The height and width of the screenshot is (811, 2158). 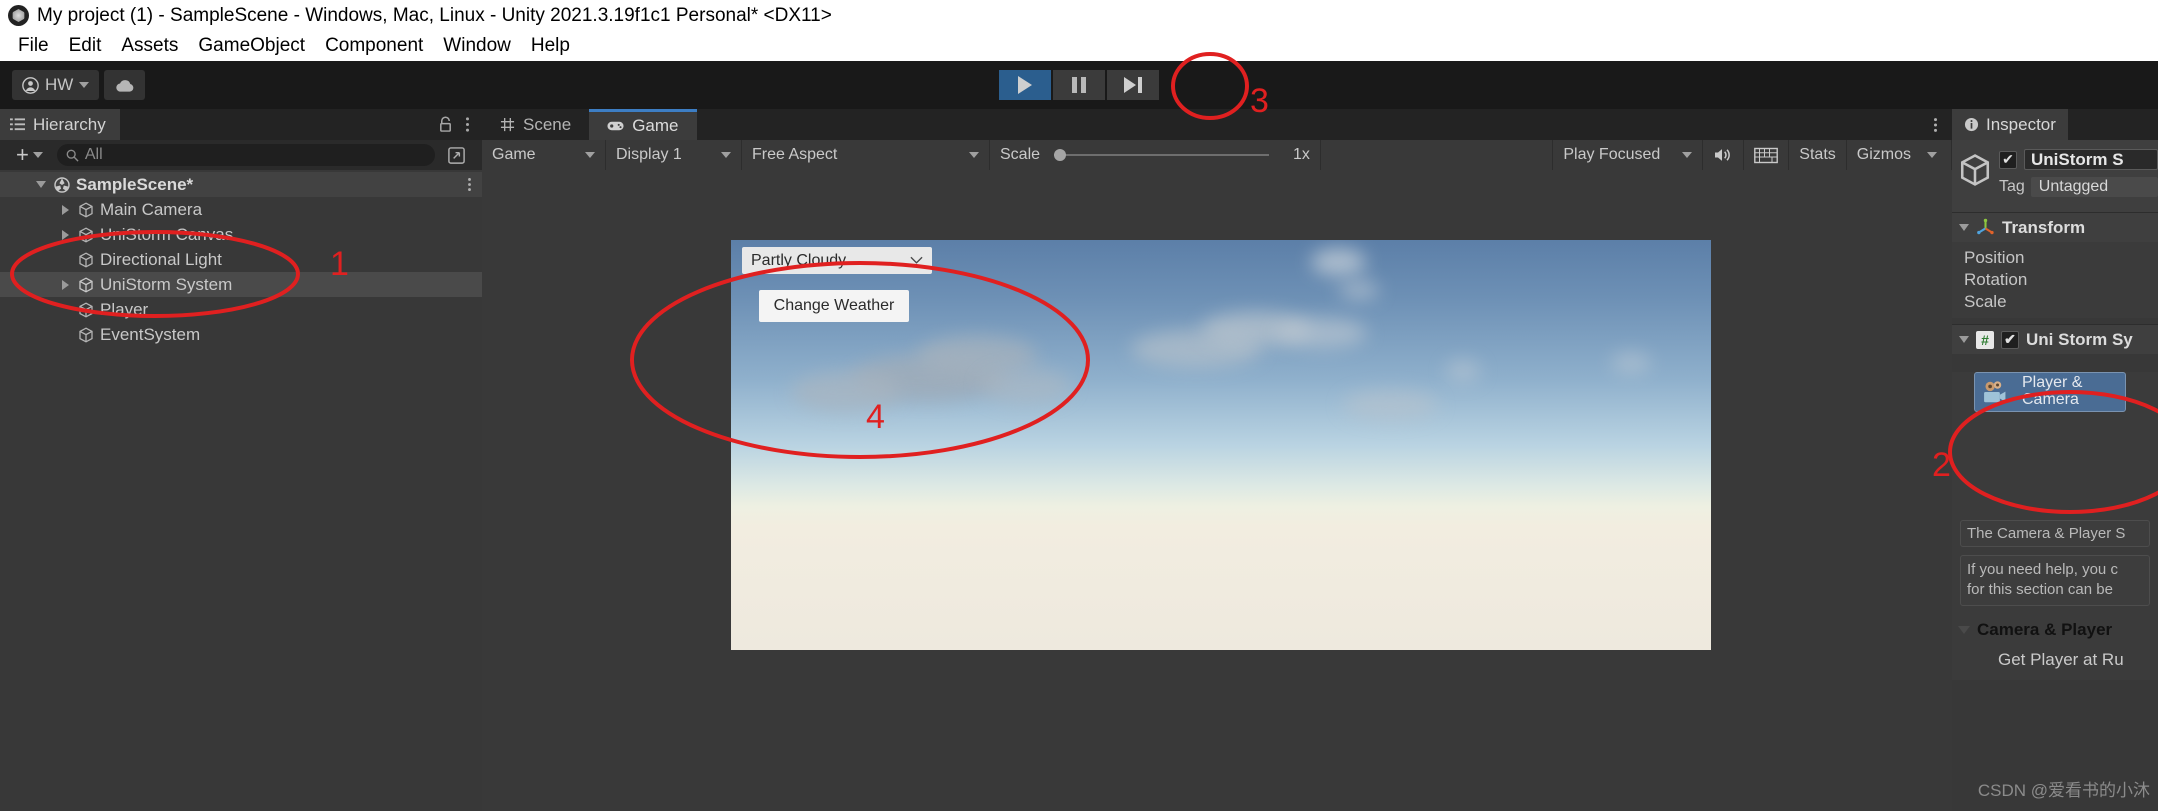 What do you see at coordinates (1818, 155) in the screenshot?
I see `stats-button: Stats` at bounding box center [1818, 155].